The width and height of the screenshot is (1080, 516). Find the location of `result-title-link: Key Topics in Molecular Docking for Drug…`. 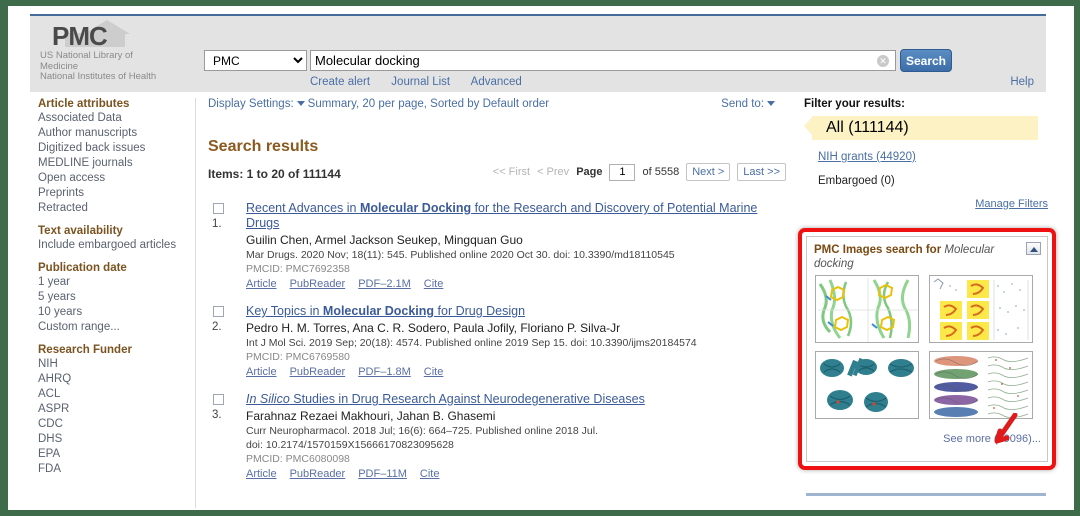

result-title-link: Key Topics in Molecular Docking for Drug… is located at coordinates (516, 311).